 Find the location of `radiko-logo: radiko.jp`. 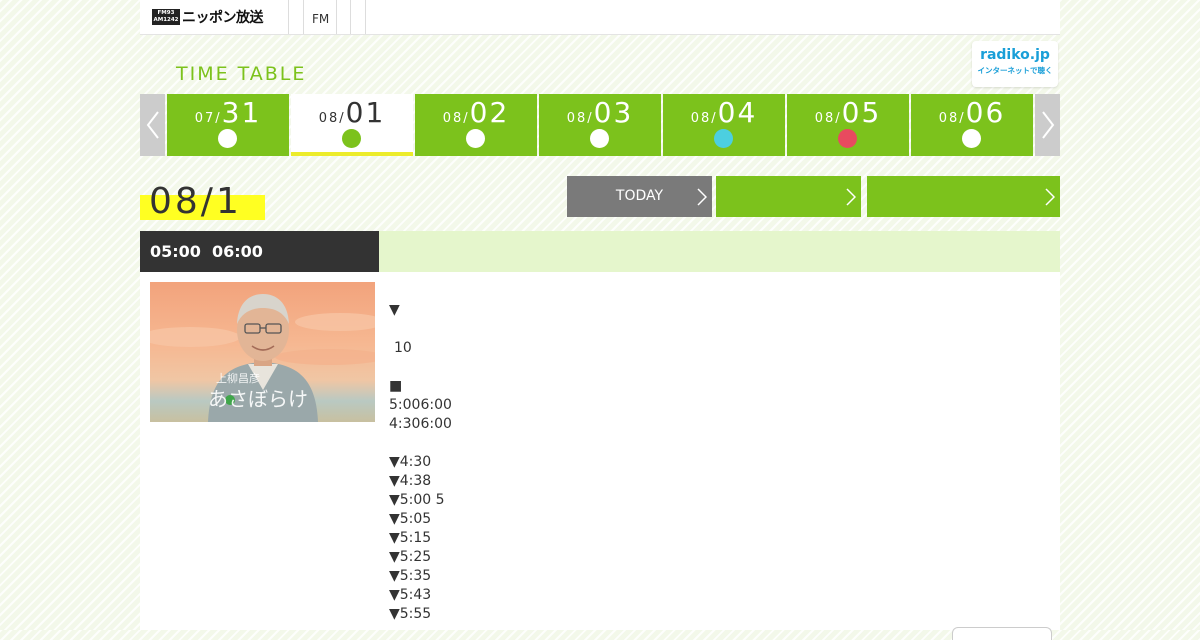

radiko-logo: radiko.jp is located at coordinates (1015, 55).